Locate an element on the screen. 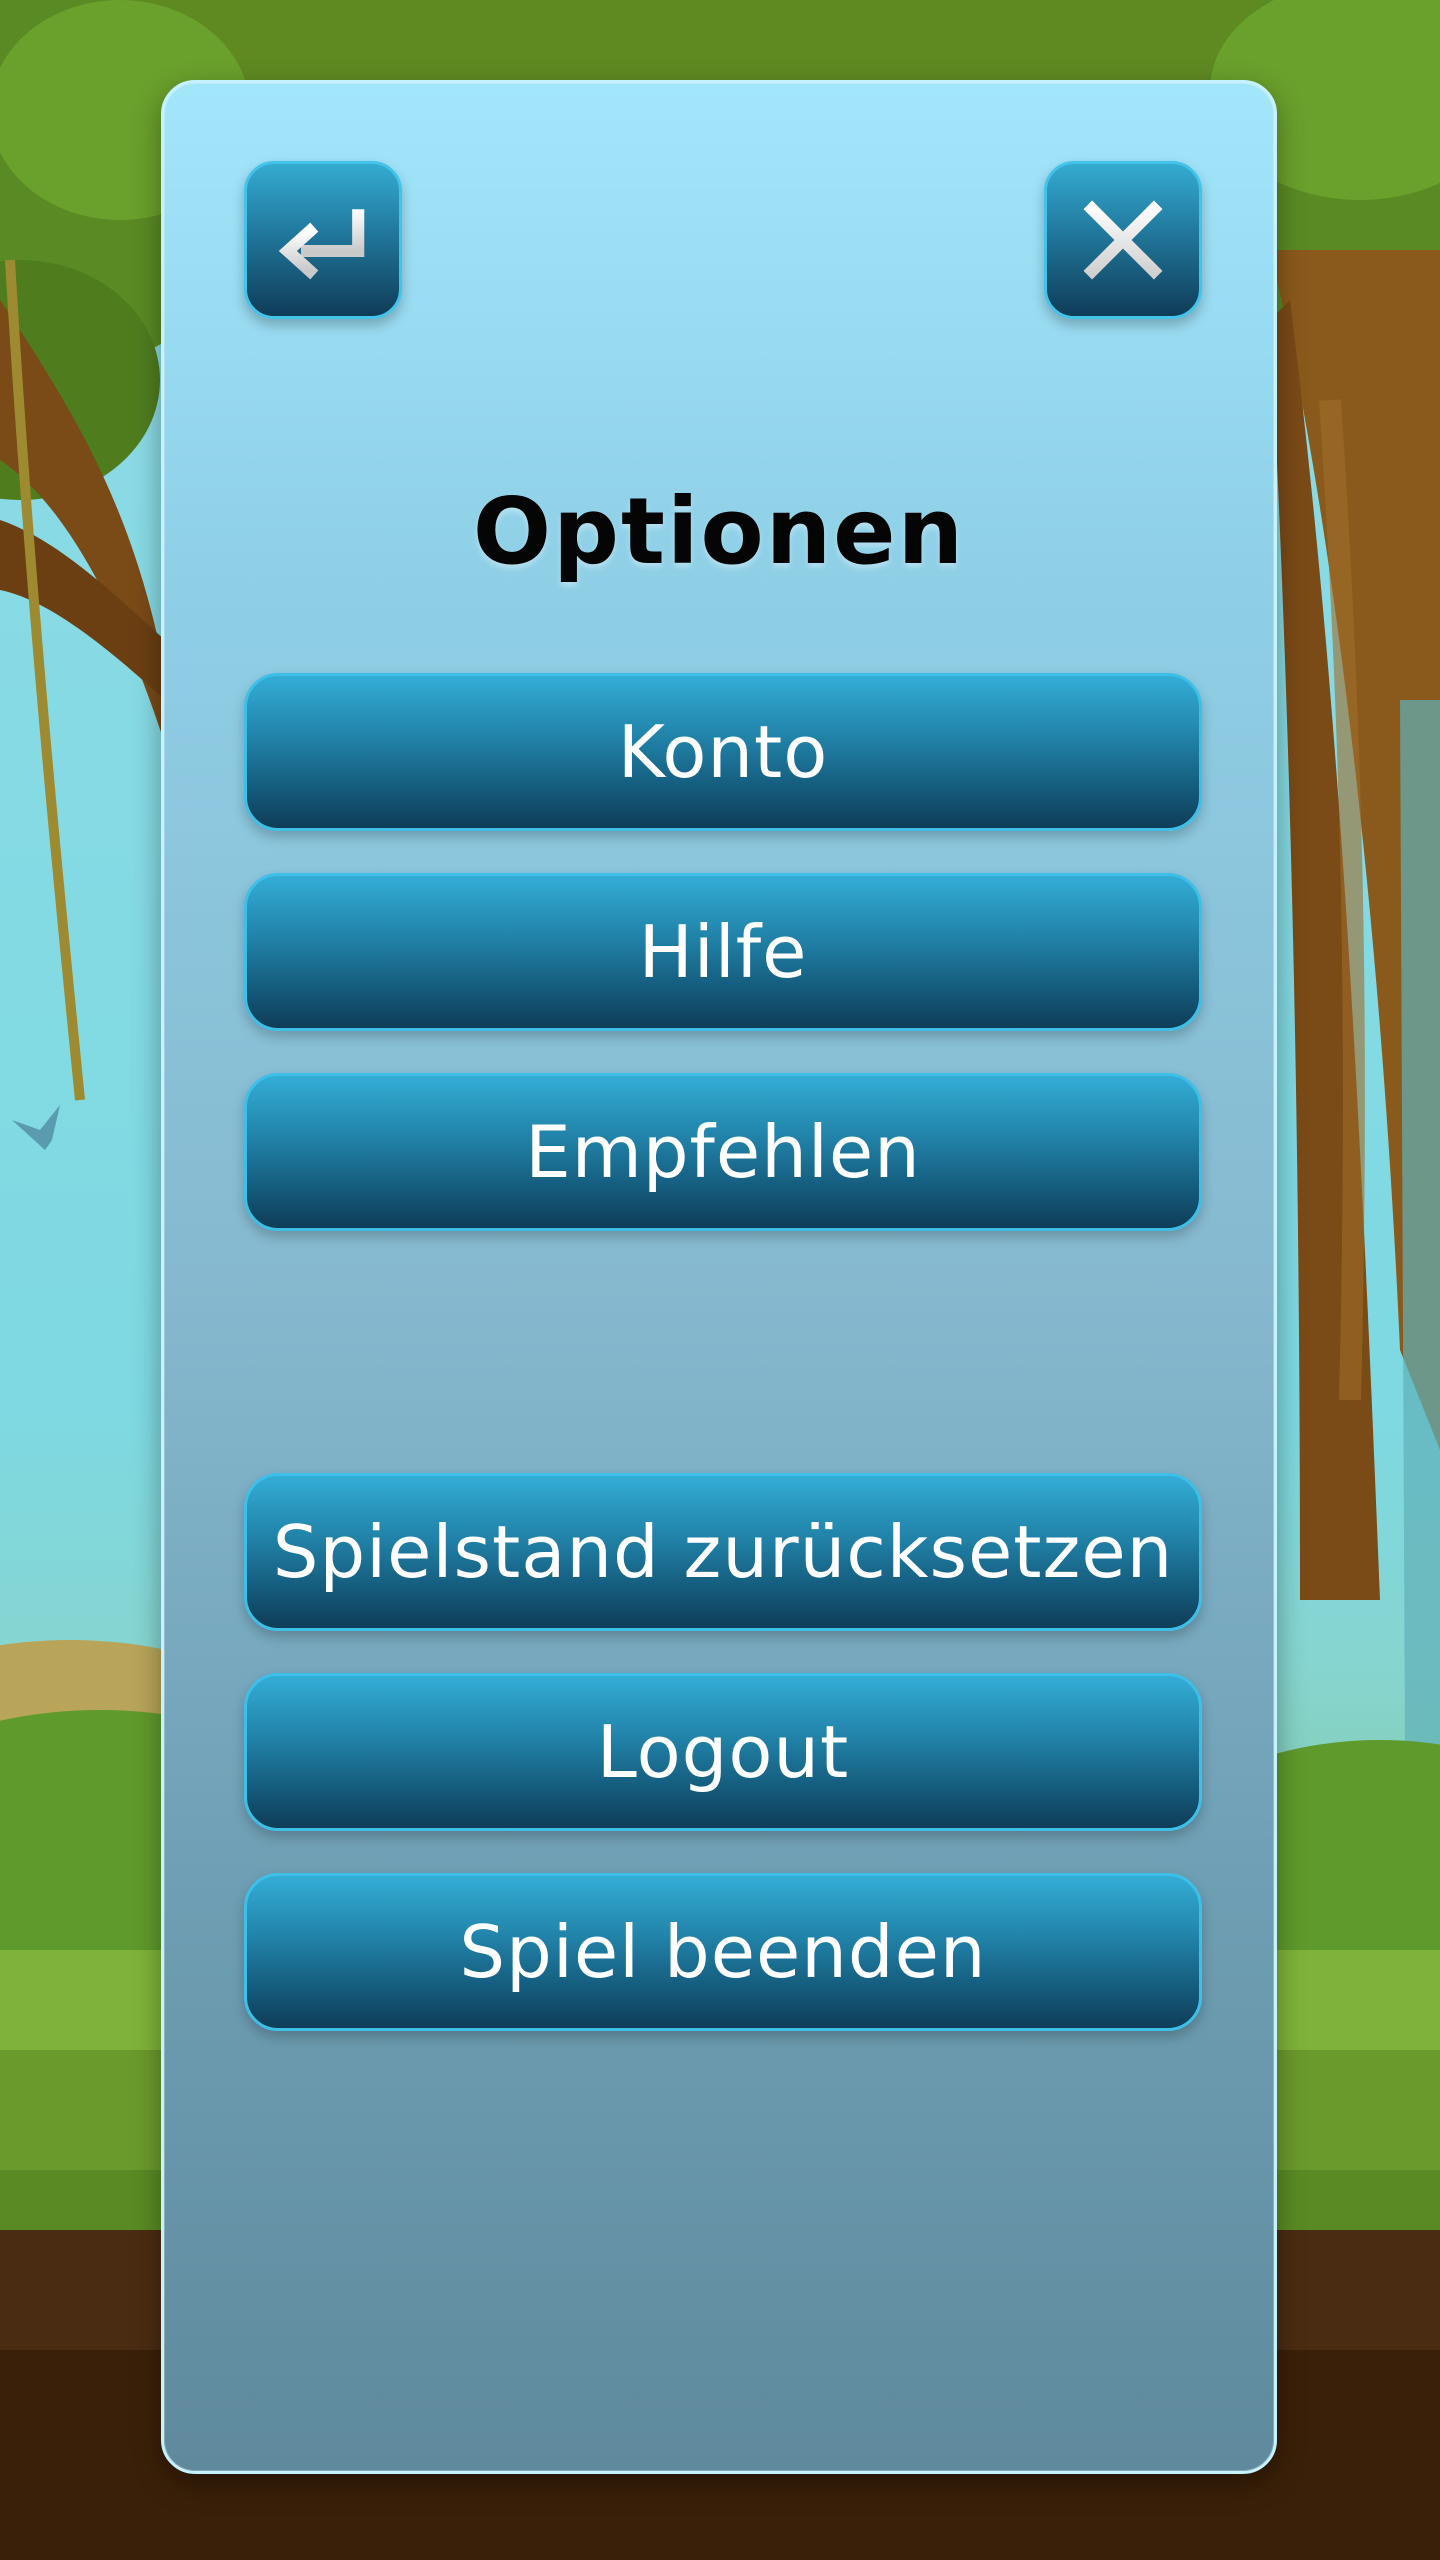 The width and height of the screenshot is (1440, 2560). account-button: Konto is located at coordinates (723, 752).